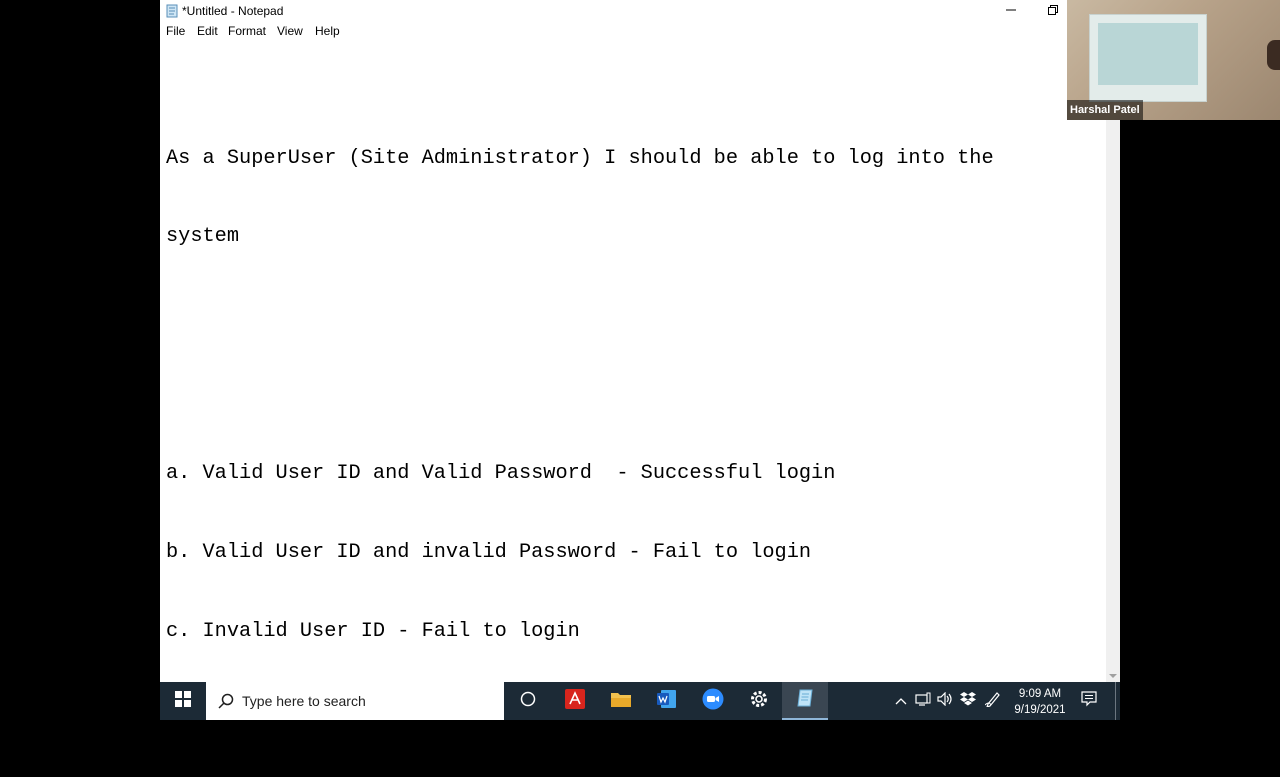 This screenshot has width=1280, height=777. I want to click on vertical-scrollbar, so click(1113, 361).